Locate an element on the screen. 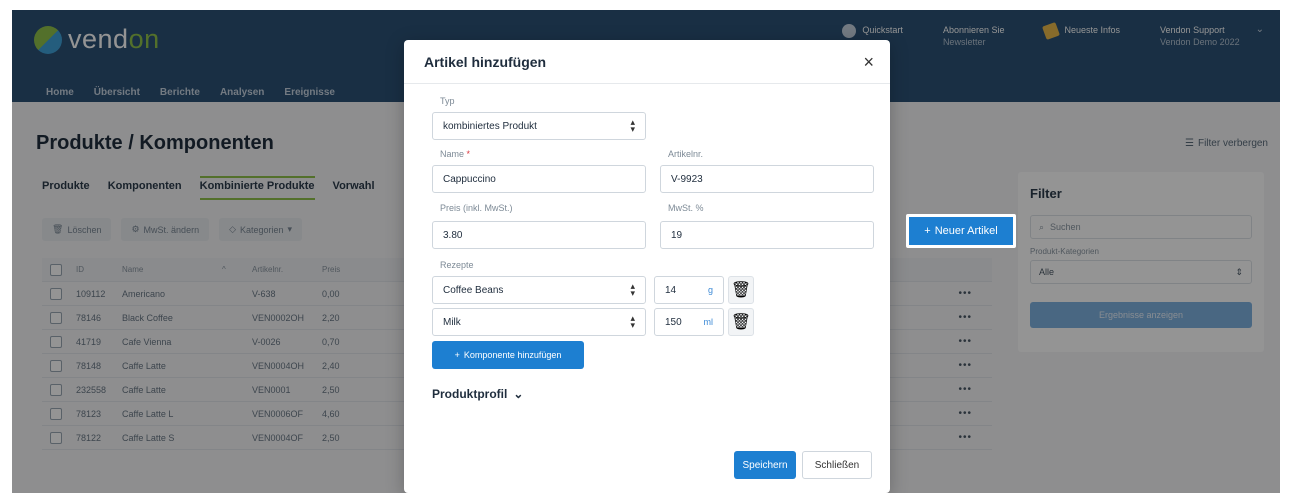 Image resolution: width=1292 pixels, height=493 pixels. new-item-label: Neuer Artikel is located at coordinates (966, 231).